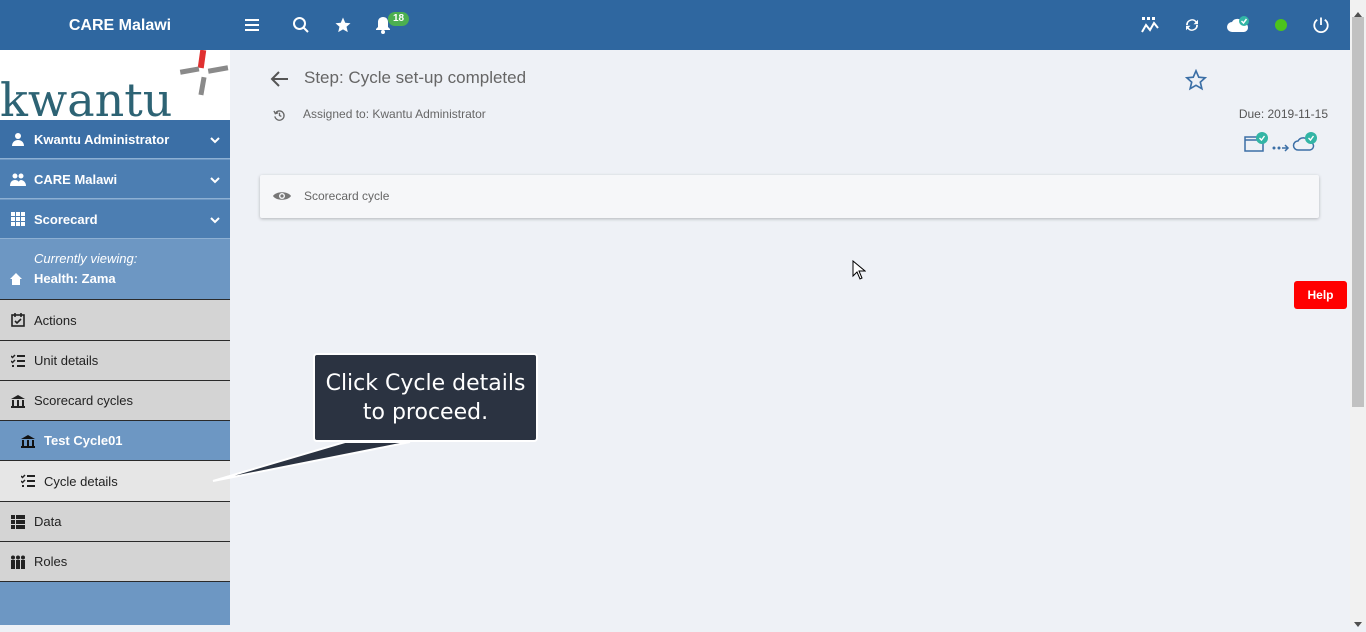  What do you see at coordinates (425, 383) in the screenshot?
I see `callout-line-1: Click Cycle details` at bounding box center [425, 383].